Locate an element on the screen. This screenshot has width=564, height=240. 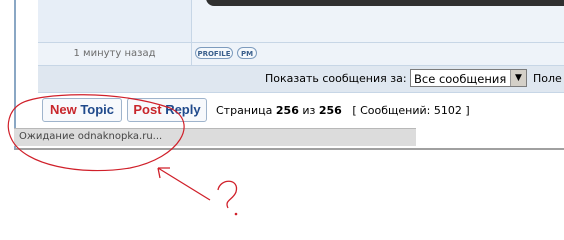
annotation-question-mark is located at coordinates (227, 194).